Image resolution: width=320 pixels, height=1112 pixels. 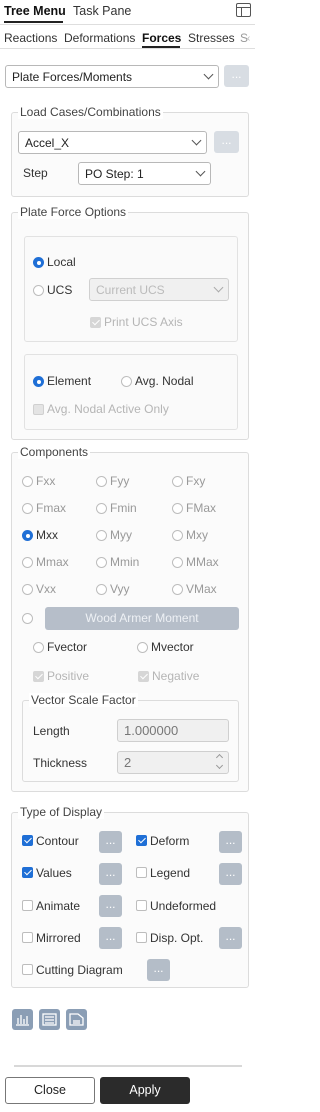 I want to click on component-mmax-radio, so click(x=27, y=562).